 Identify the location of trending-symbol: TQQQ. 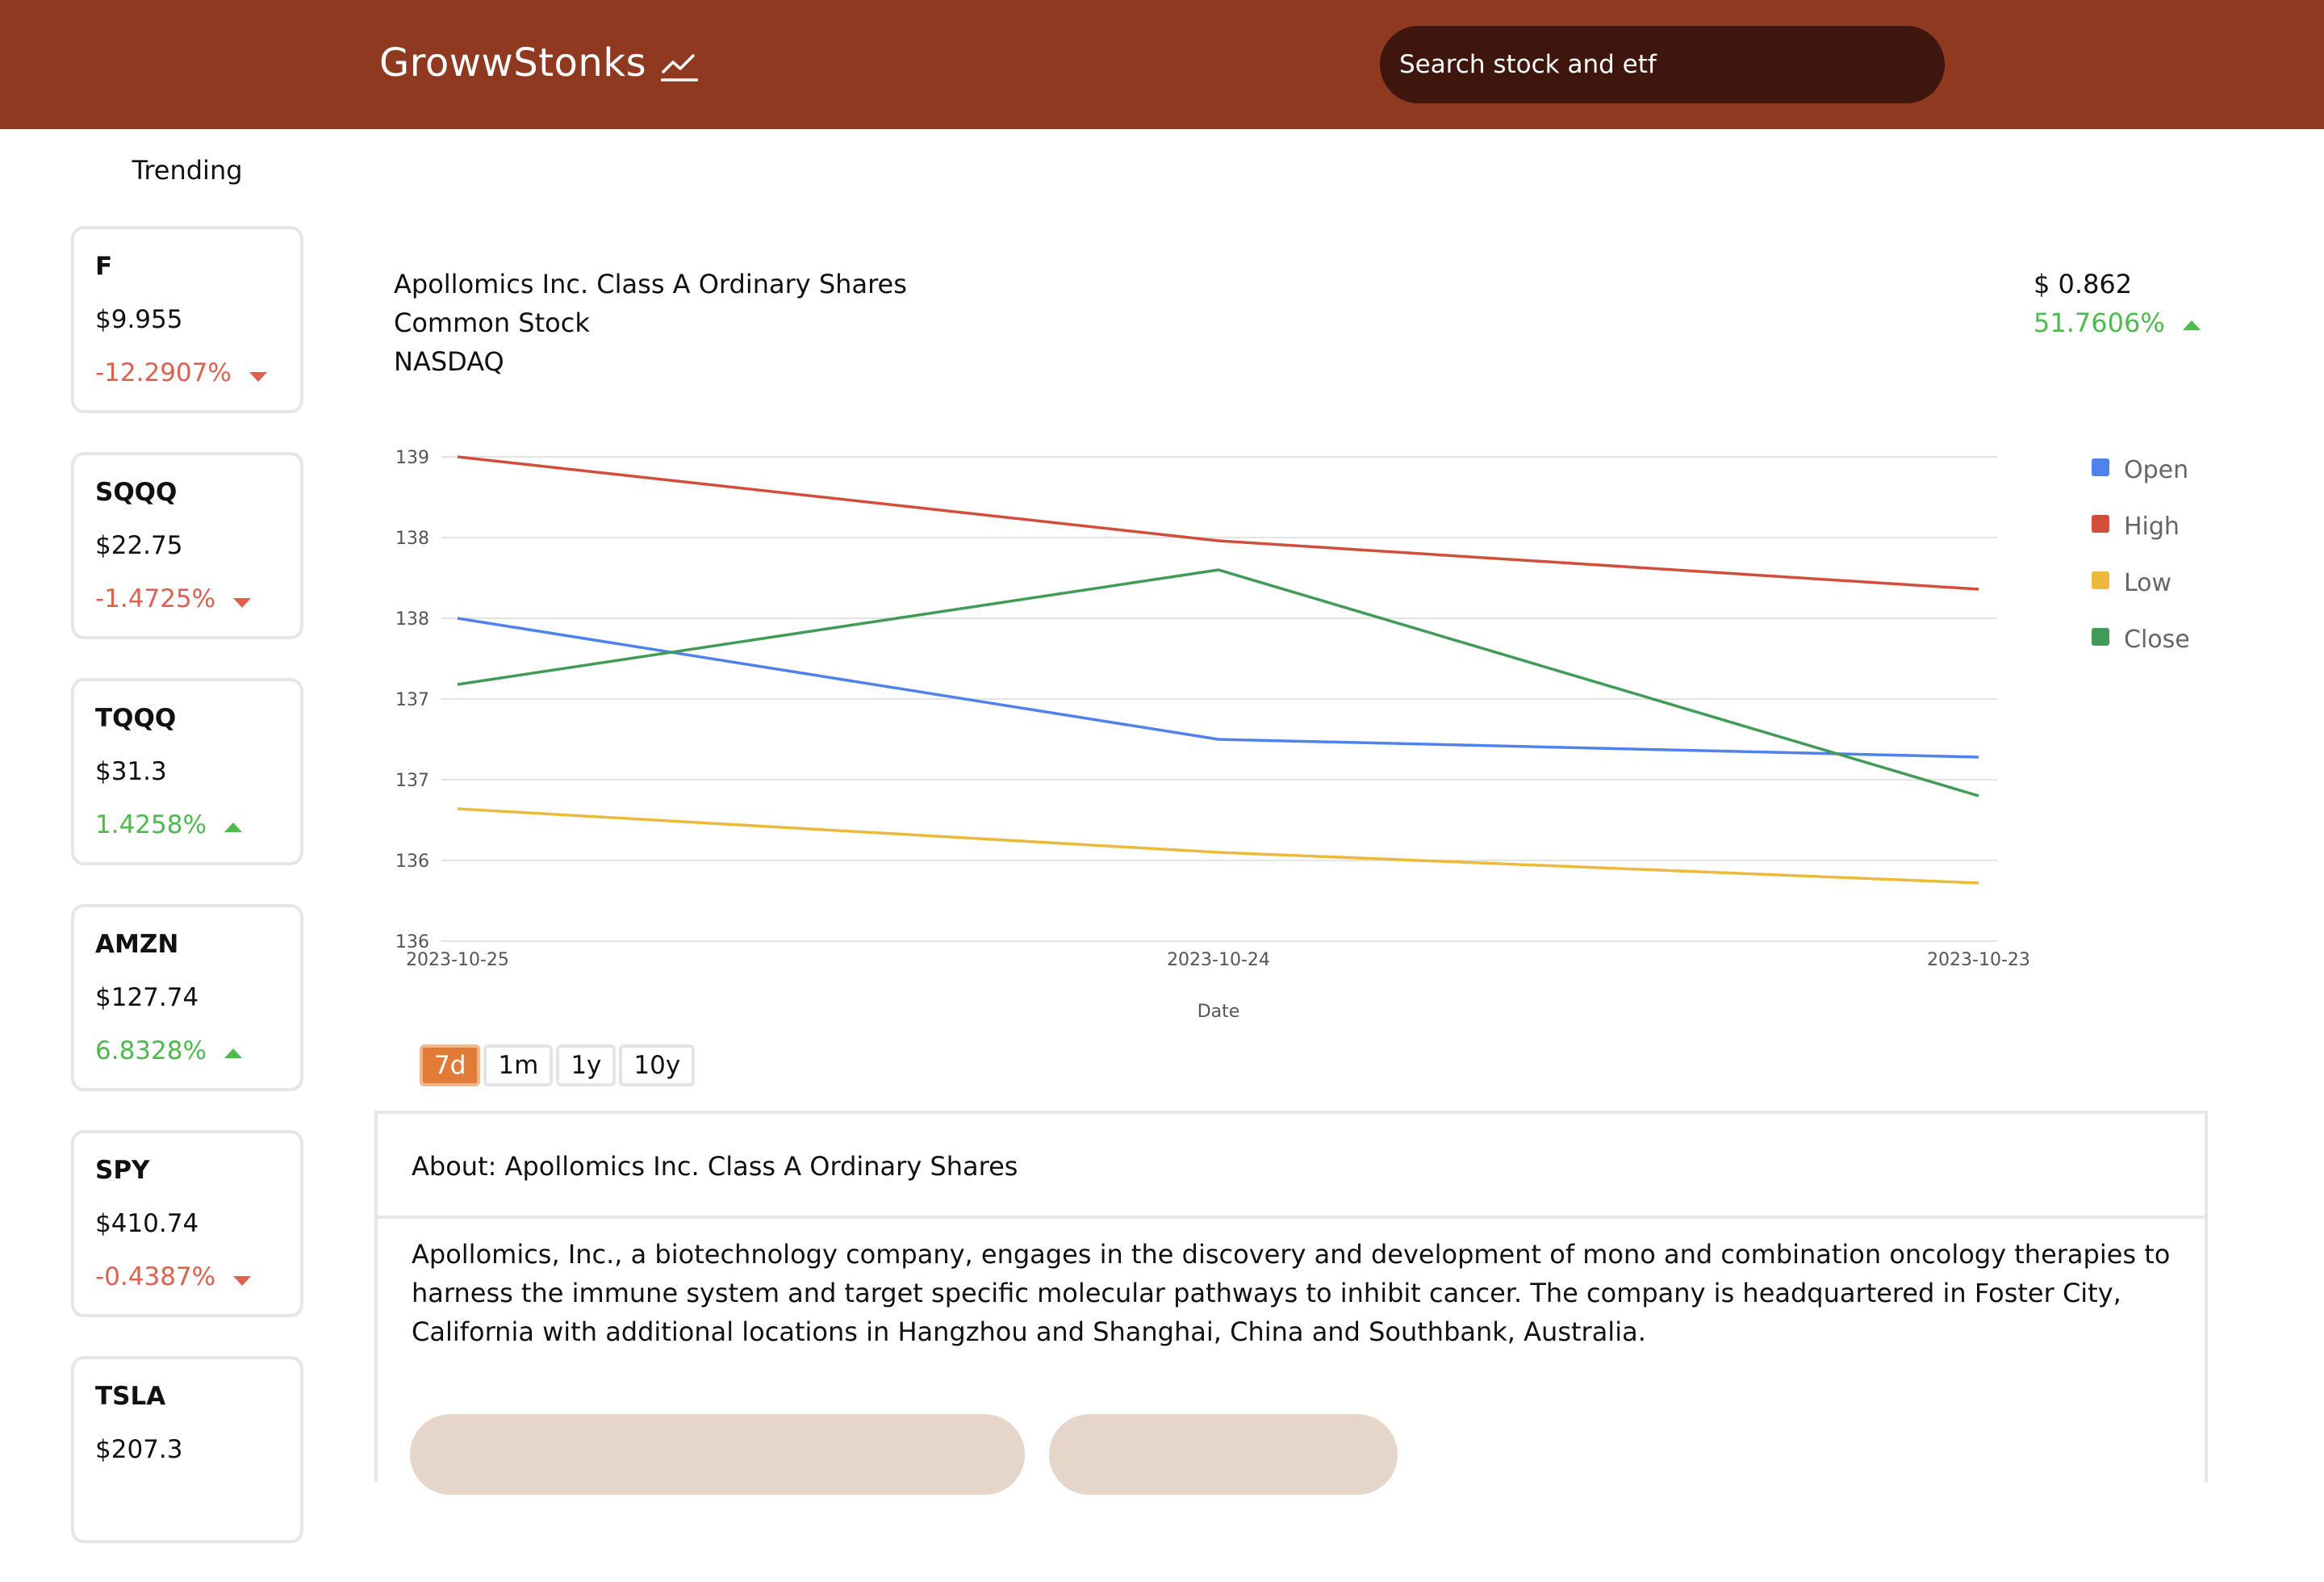
(136, 718).